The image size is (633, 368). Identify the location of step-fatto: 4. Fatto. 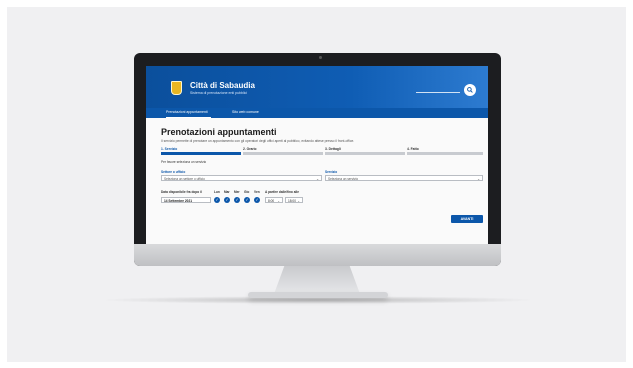
(413, 149).